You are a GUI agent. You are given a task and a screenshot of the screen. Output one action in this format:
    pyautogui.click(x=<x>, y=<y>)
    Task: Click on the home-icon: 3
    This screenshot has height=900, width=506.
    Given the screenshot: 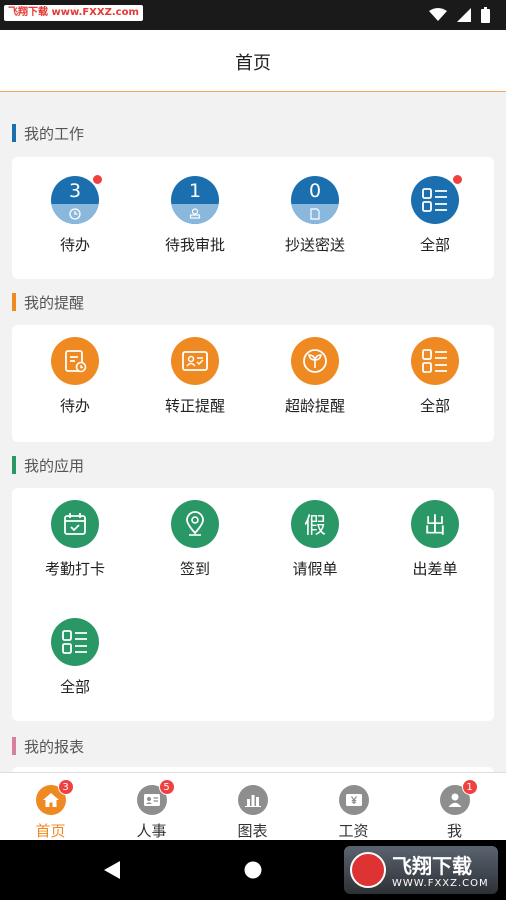 What is the action you would take?
    pyautogui.click(x=54, y=797)
    